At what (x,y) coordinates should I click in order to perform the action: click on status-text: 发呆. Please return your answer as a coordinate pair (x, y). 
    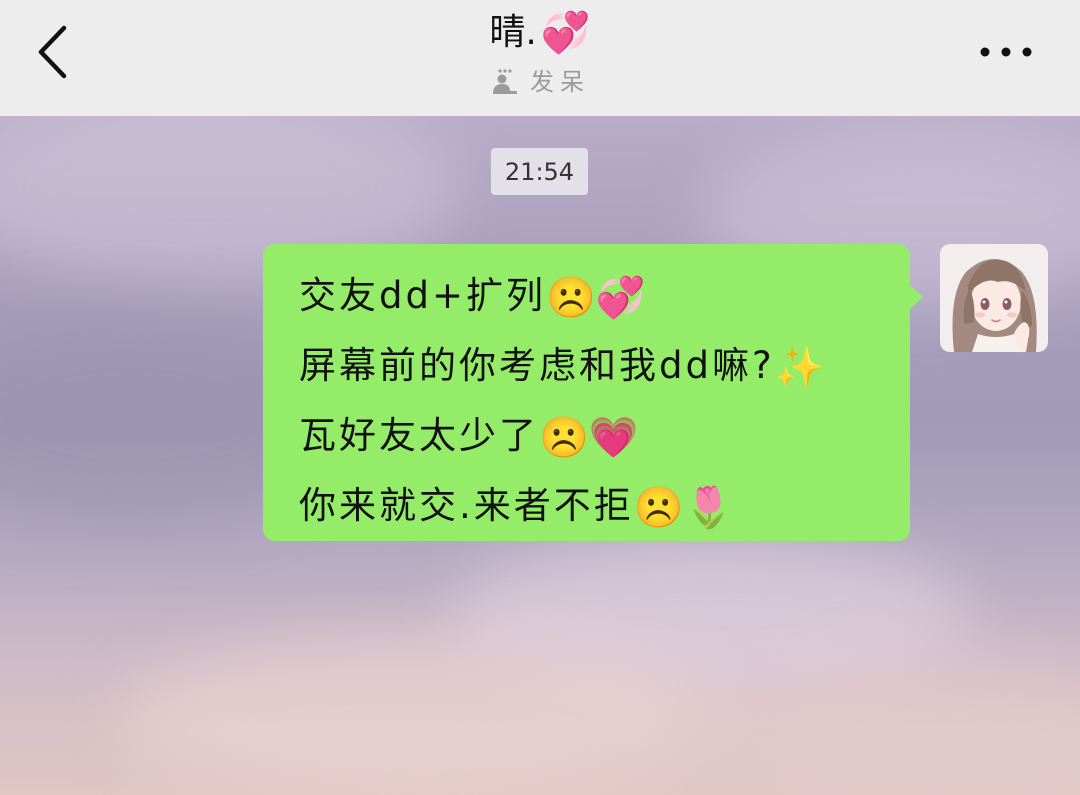
    Looking at the image, I should click on (560, 82).